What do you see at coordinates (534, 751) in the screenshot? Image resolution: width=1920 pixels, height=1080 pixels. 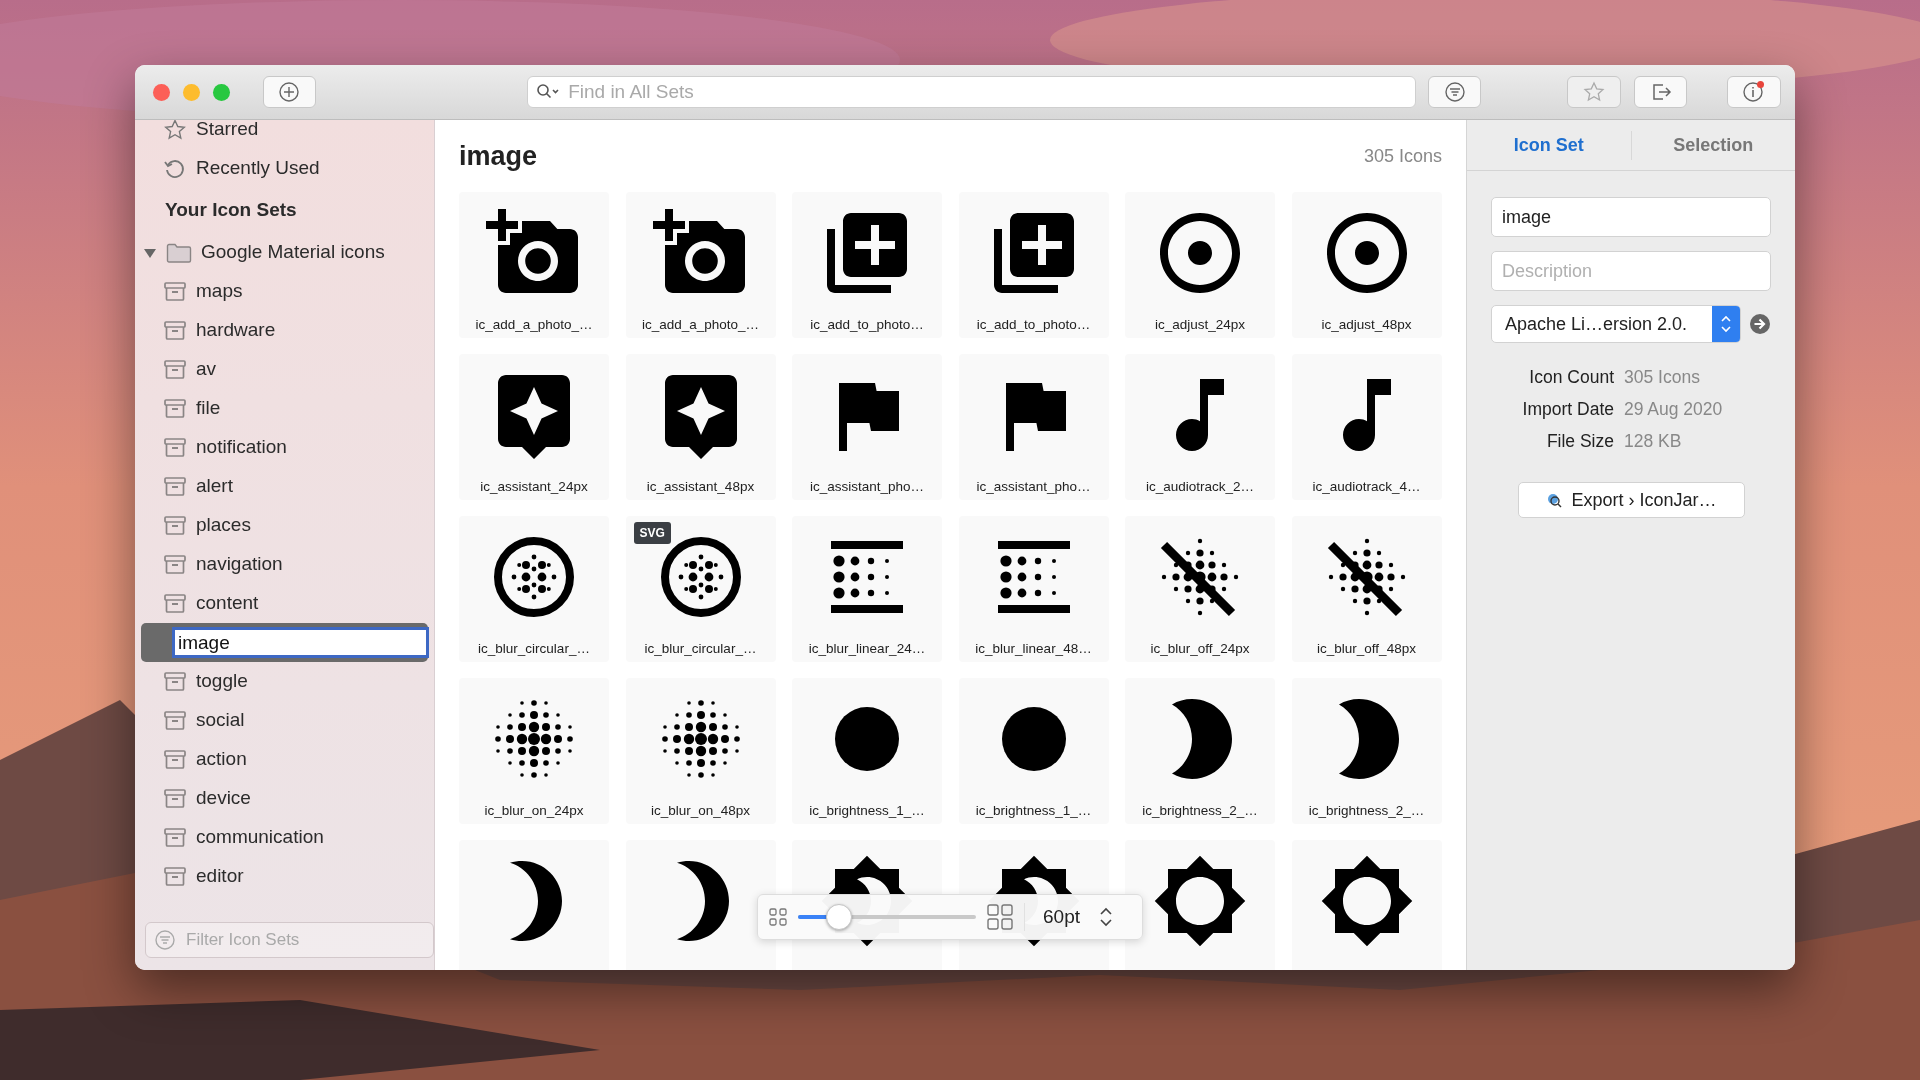 I see `icon-tile: ic_blur_on_24px` at bounding box center [534, 751].